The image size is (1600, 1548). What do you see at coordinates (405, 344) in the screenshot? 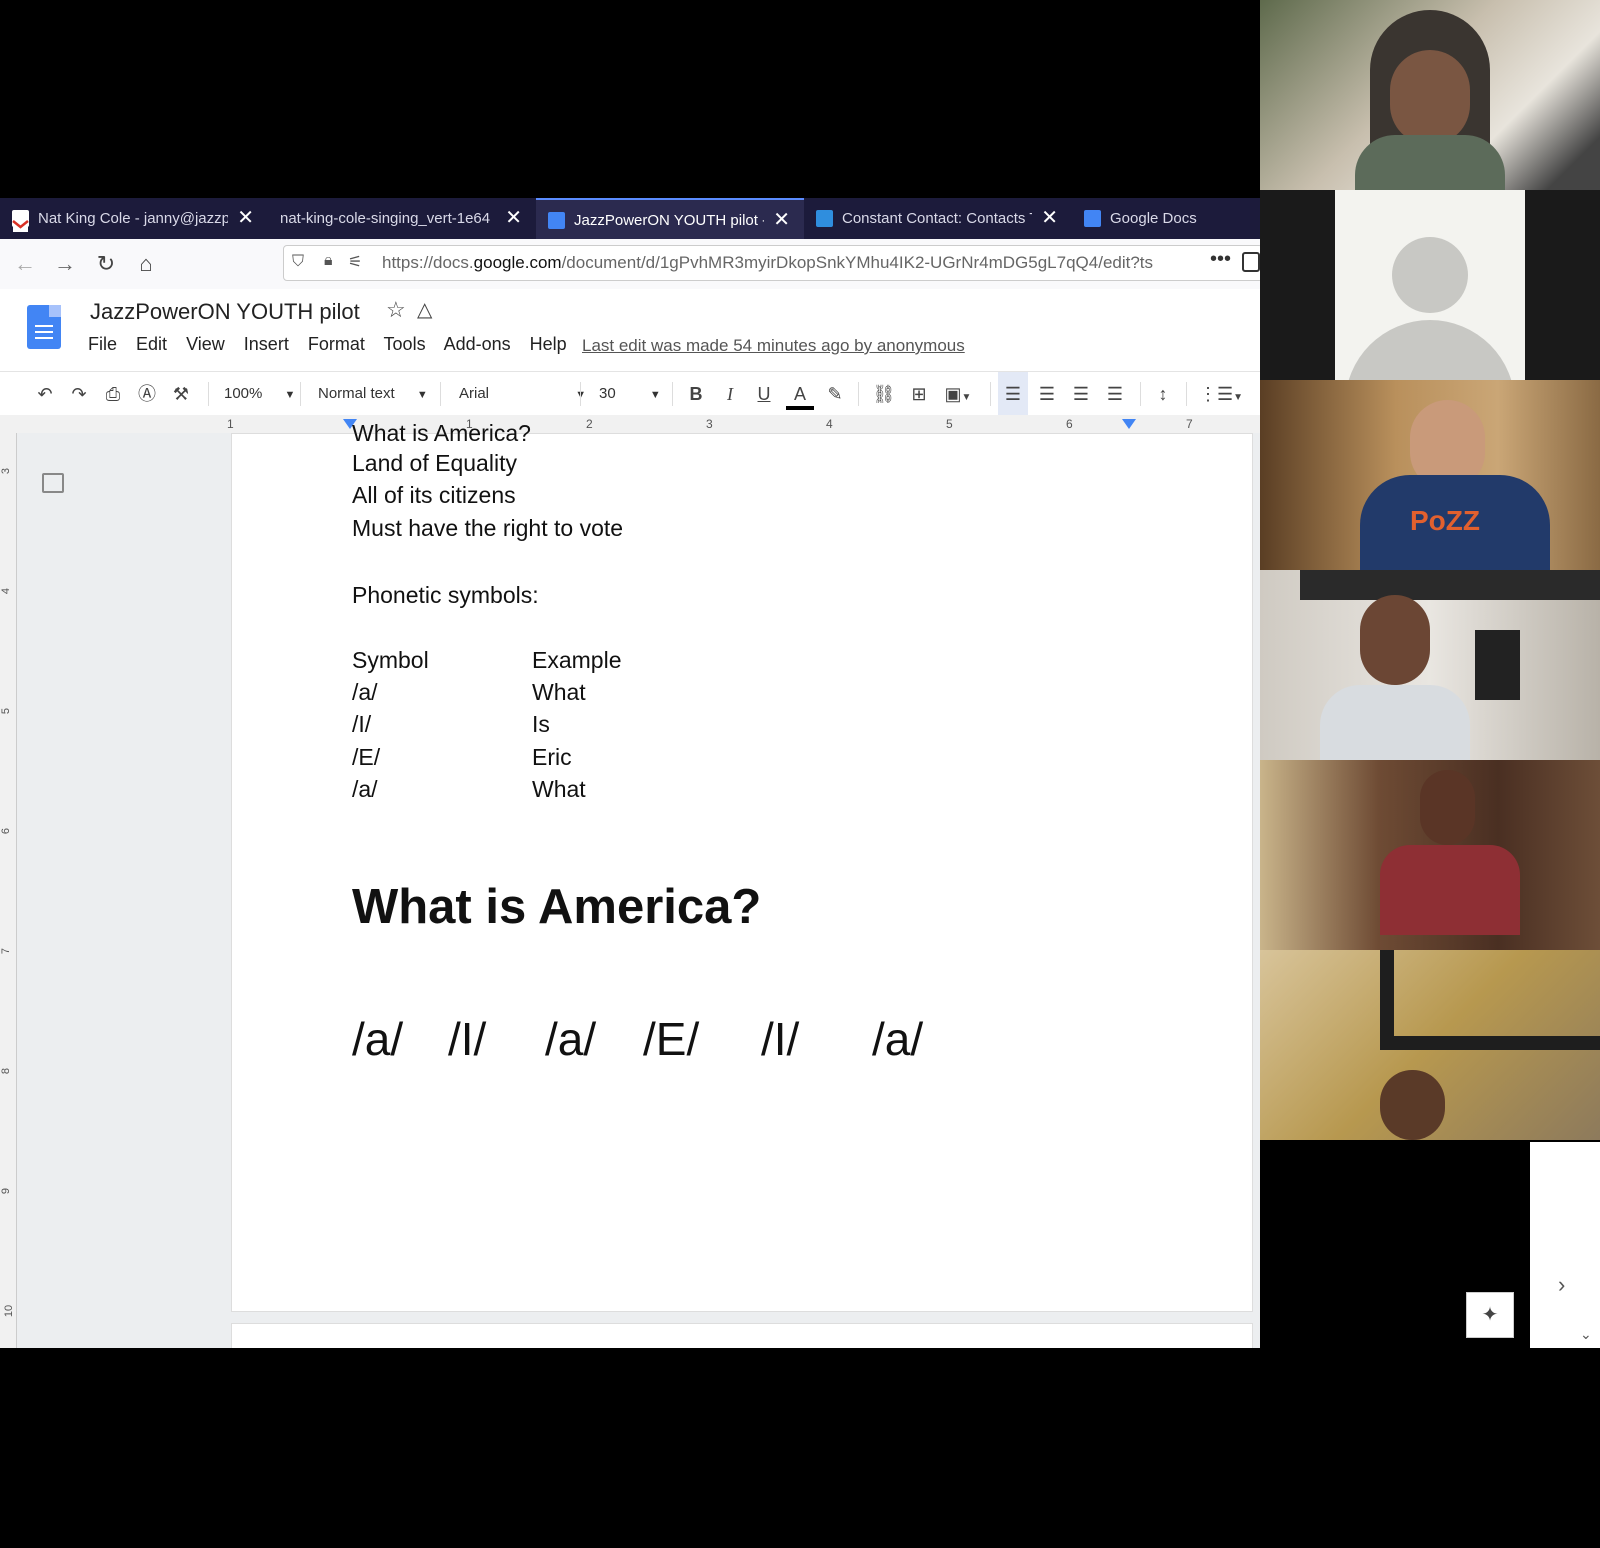
I see `menu-tools: Tools` at bounding box center [405, 344].